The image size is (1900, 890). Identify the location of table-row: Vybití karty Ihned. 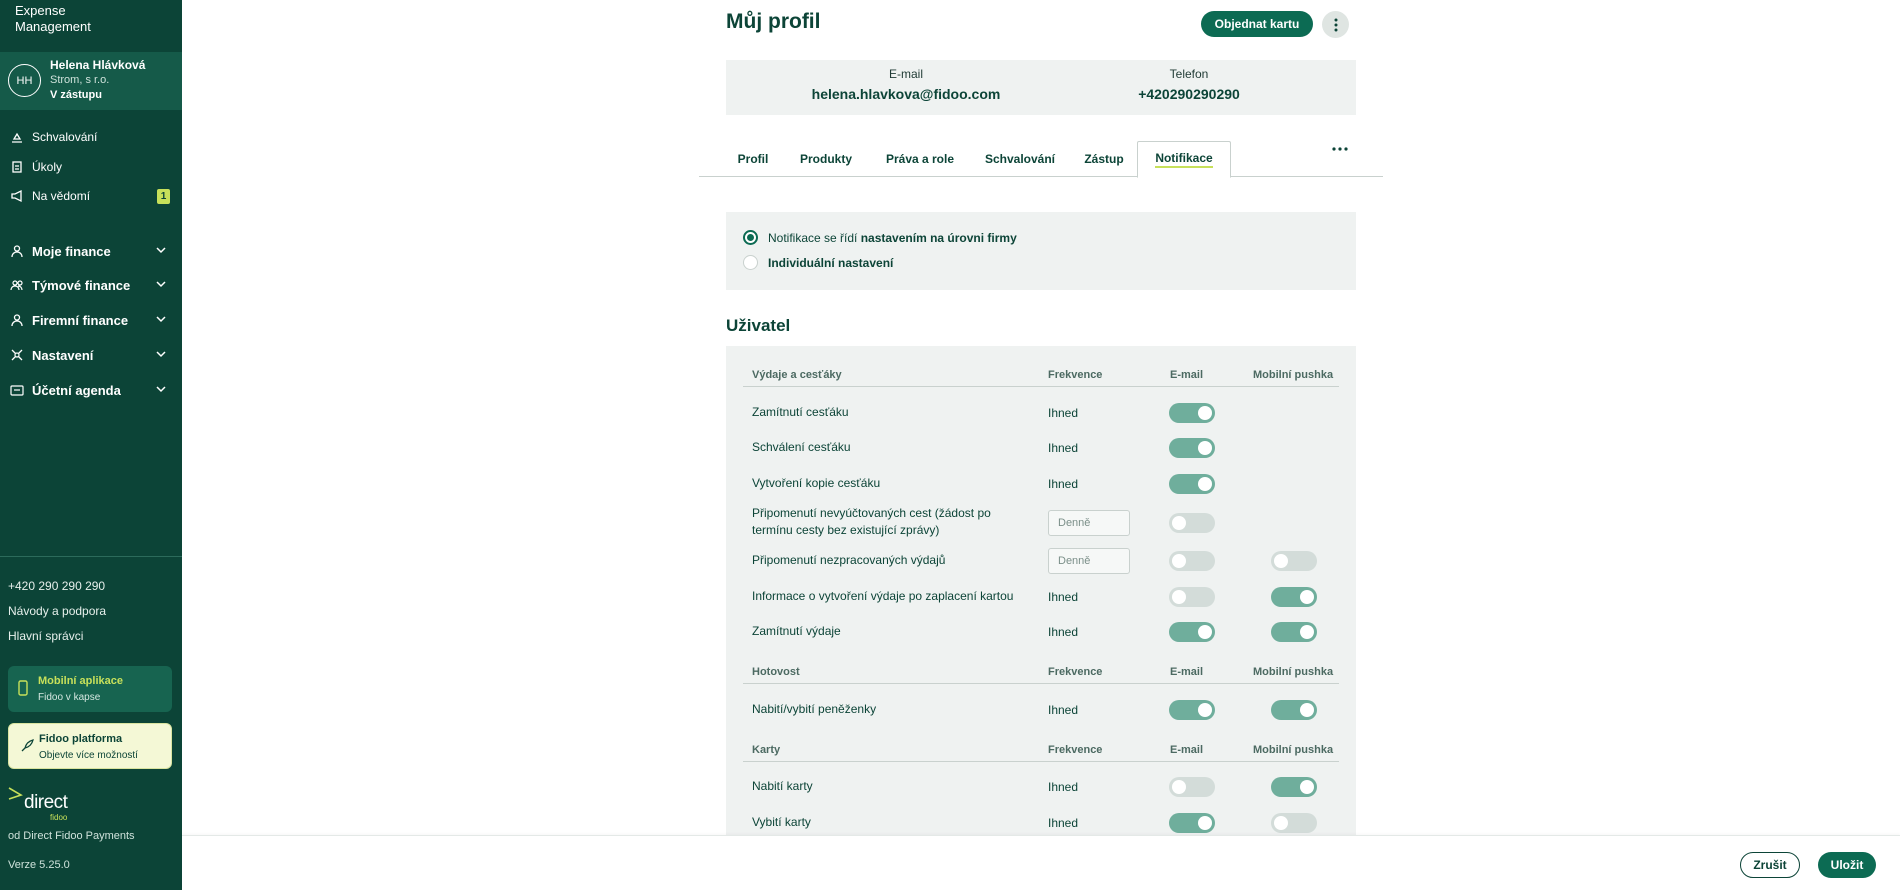
(1041, 820).